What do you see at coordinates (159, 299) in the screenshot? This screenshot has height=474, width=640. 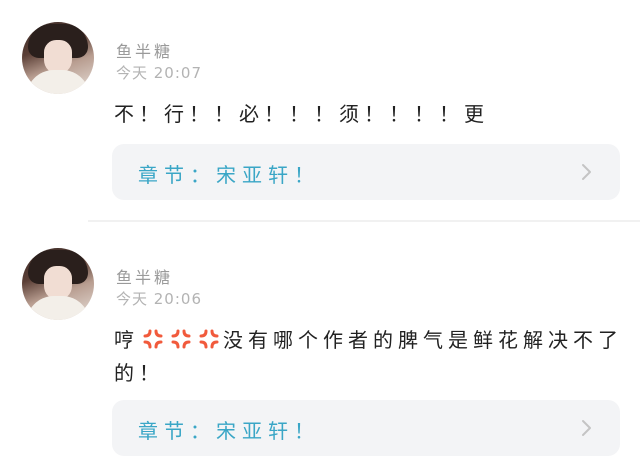 I see `timestamp: 今天 20:06` at bounding box center [159, 299].